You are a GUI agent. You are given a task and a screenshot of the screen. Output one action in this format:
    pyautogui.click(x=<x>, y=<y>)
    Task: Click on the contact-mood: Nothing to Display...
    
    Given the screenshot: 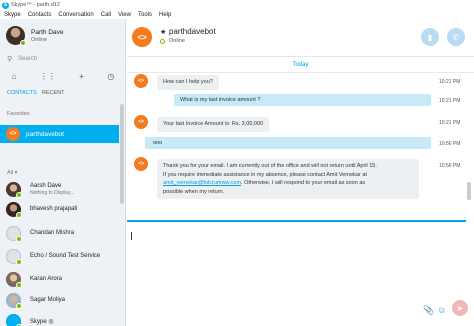 What is the action you would take?
    pyautogui.click(x=52, y=192)
    